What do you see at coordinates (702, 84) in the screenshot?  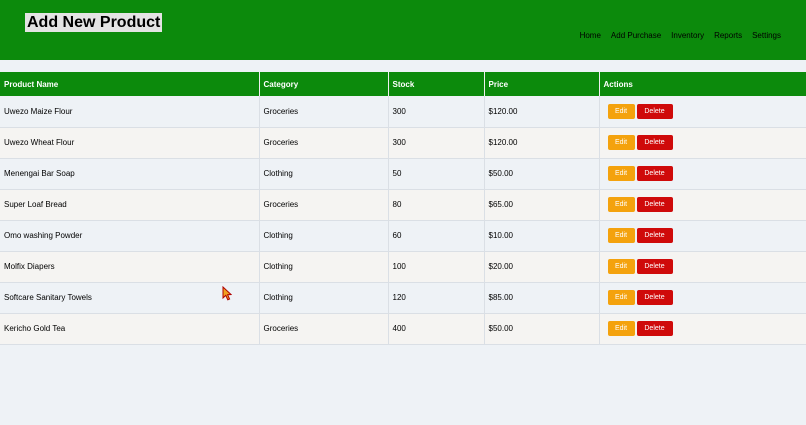 I see `column-header-actions: Actions` at bounding box center [702, 84].